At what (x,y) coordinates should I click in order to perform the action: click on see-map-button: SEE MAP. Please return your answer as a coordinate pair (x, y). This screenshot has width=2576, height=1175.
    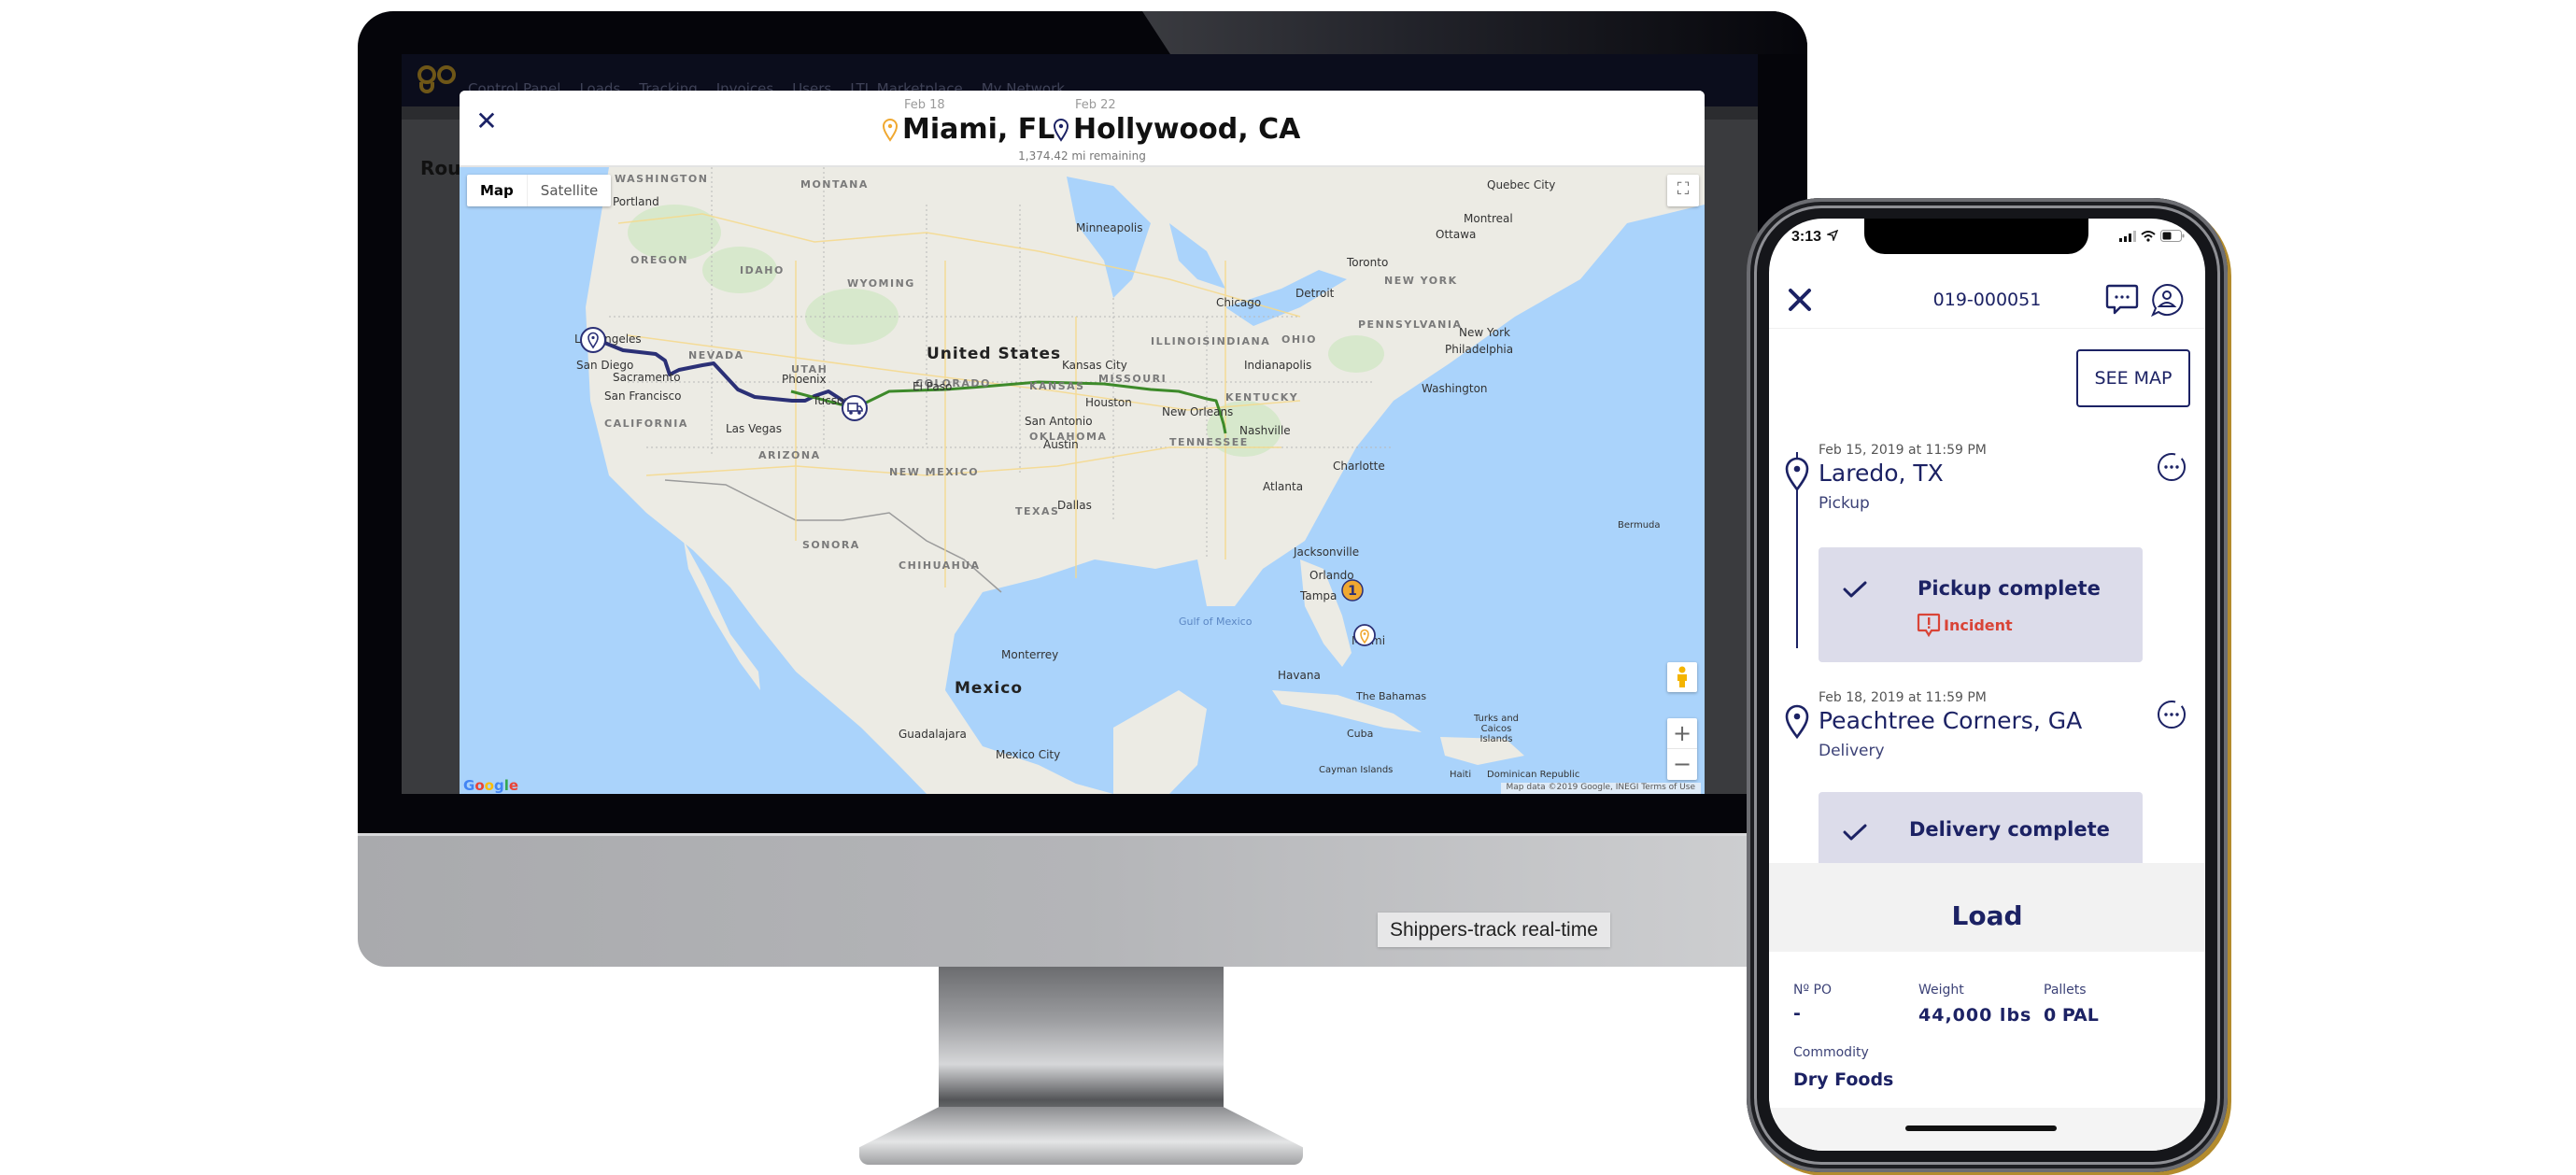
    Looking at the image, I should click on (2133, 378).